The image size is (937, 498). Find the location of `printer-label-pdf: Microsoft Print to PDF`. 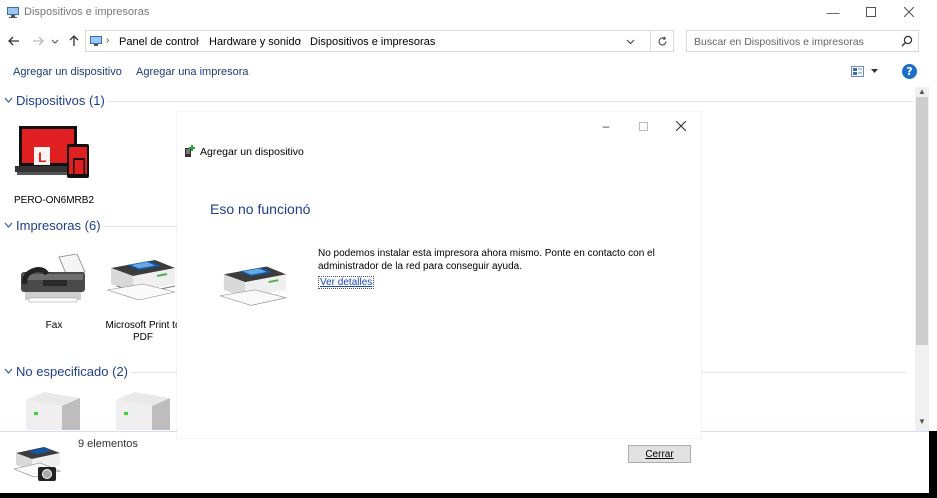

printer-label-pdf: Microsoft Print to PDF is located at coordinates (143, 331).